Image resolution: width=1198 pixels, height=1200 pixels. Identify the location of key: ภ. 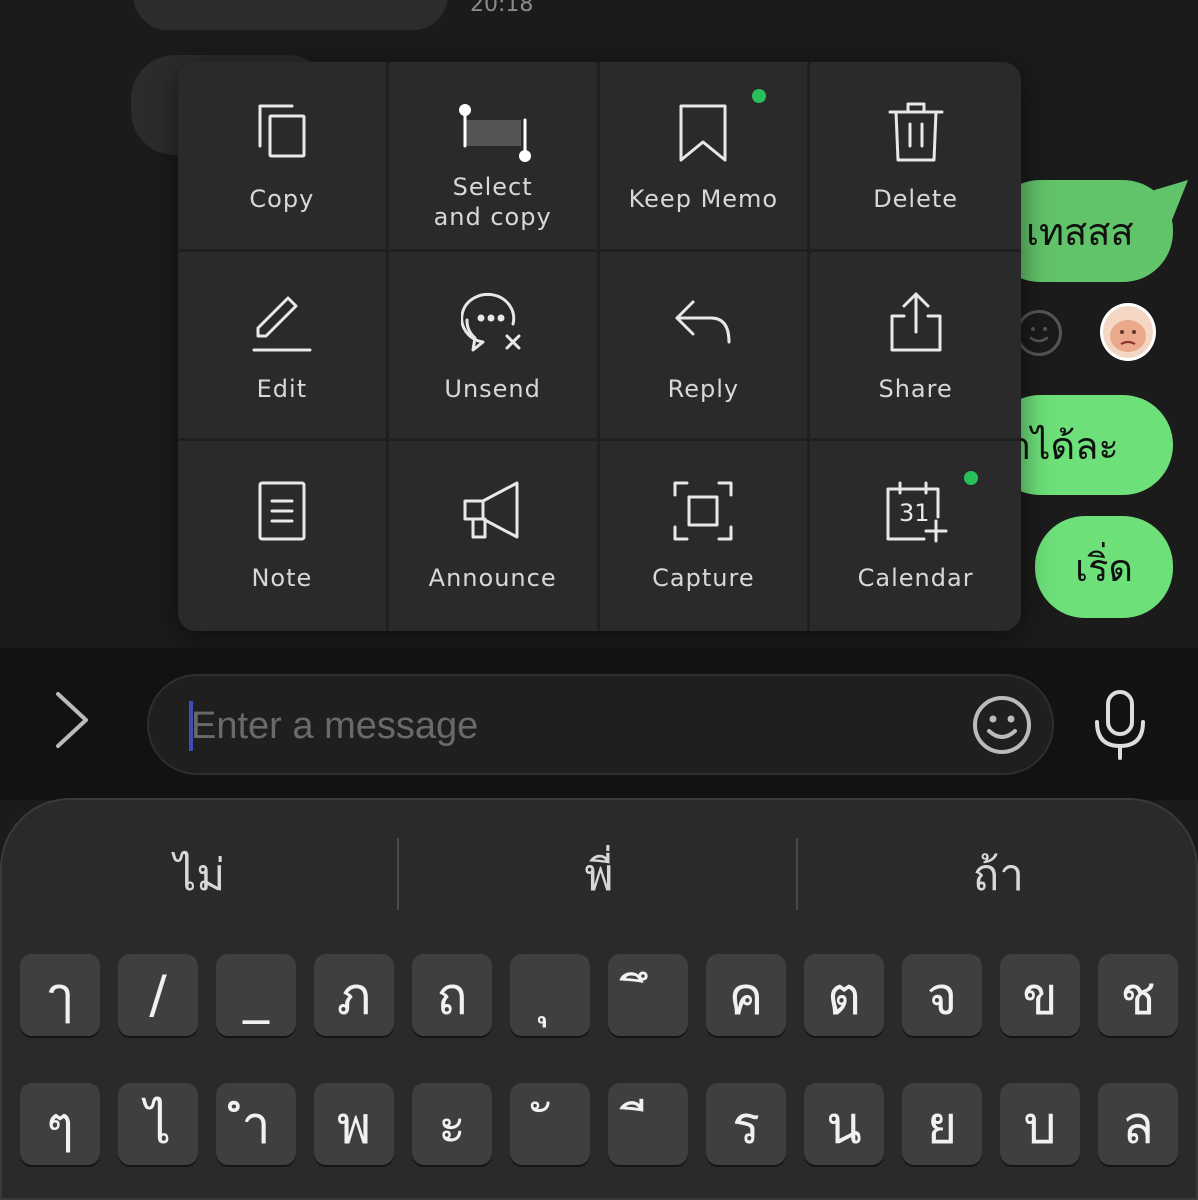
(354, 995).